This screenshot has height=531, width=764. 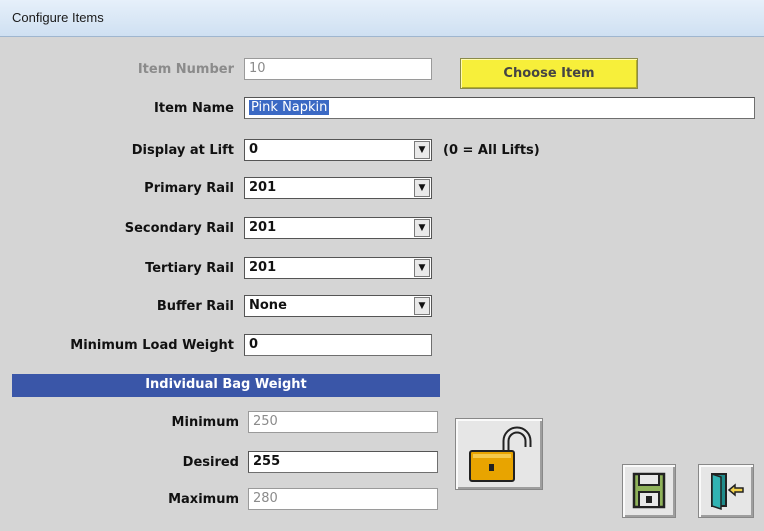 I want to click on bag-weight-section-header: Individual Bag Weight, so click(x=226, y=385).